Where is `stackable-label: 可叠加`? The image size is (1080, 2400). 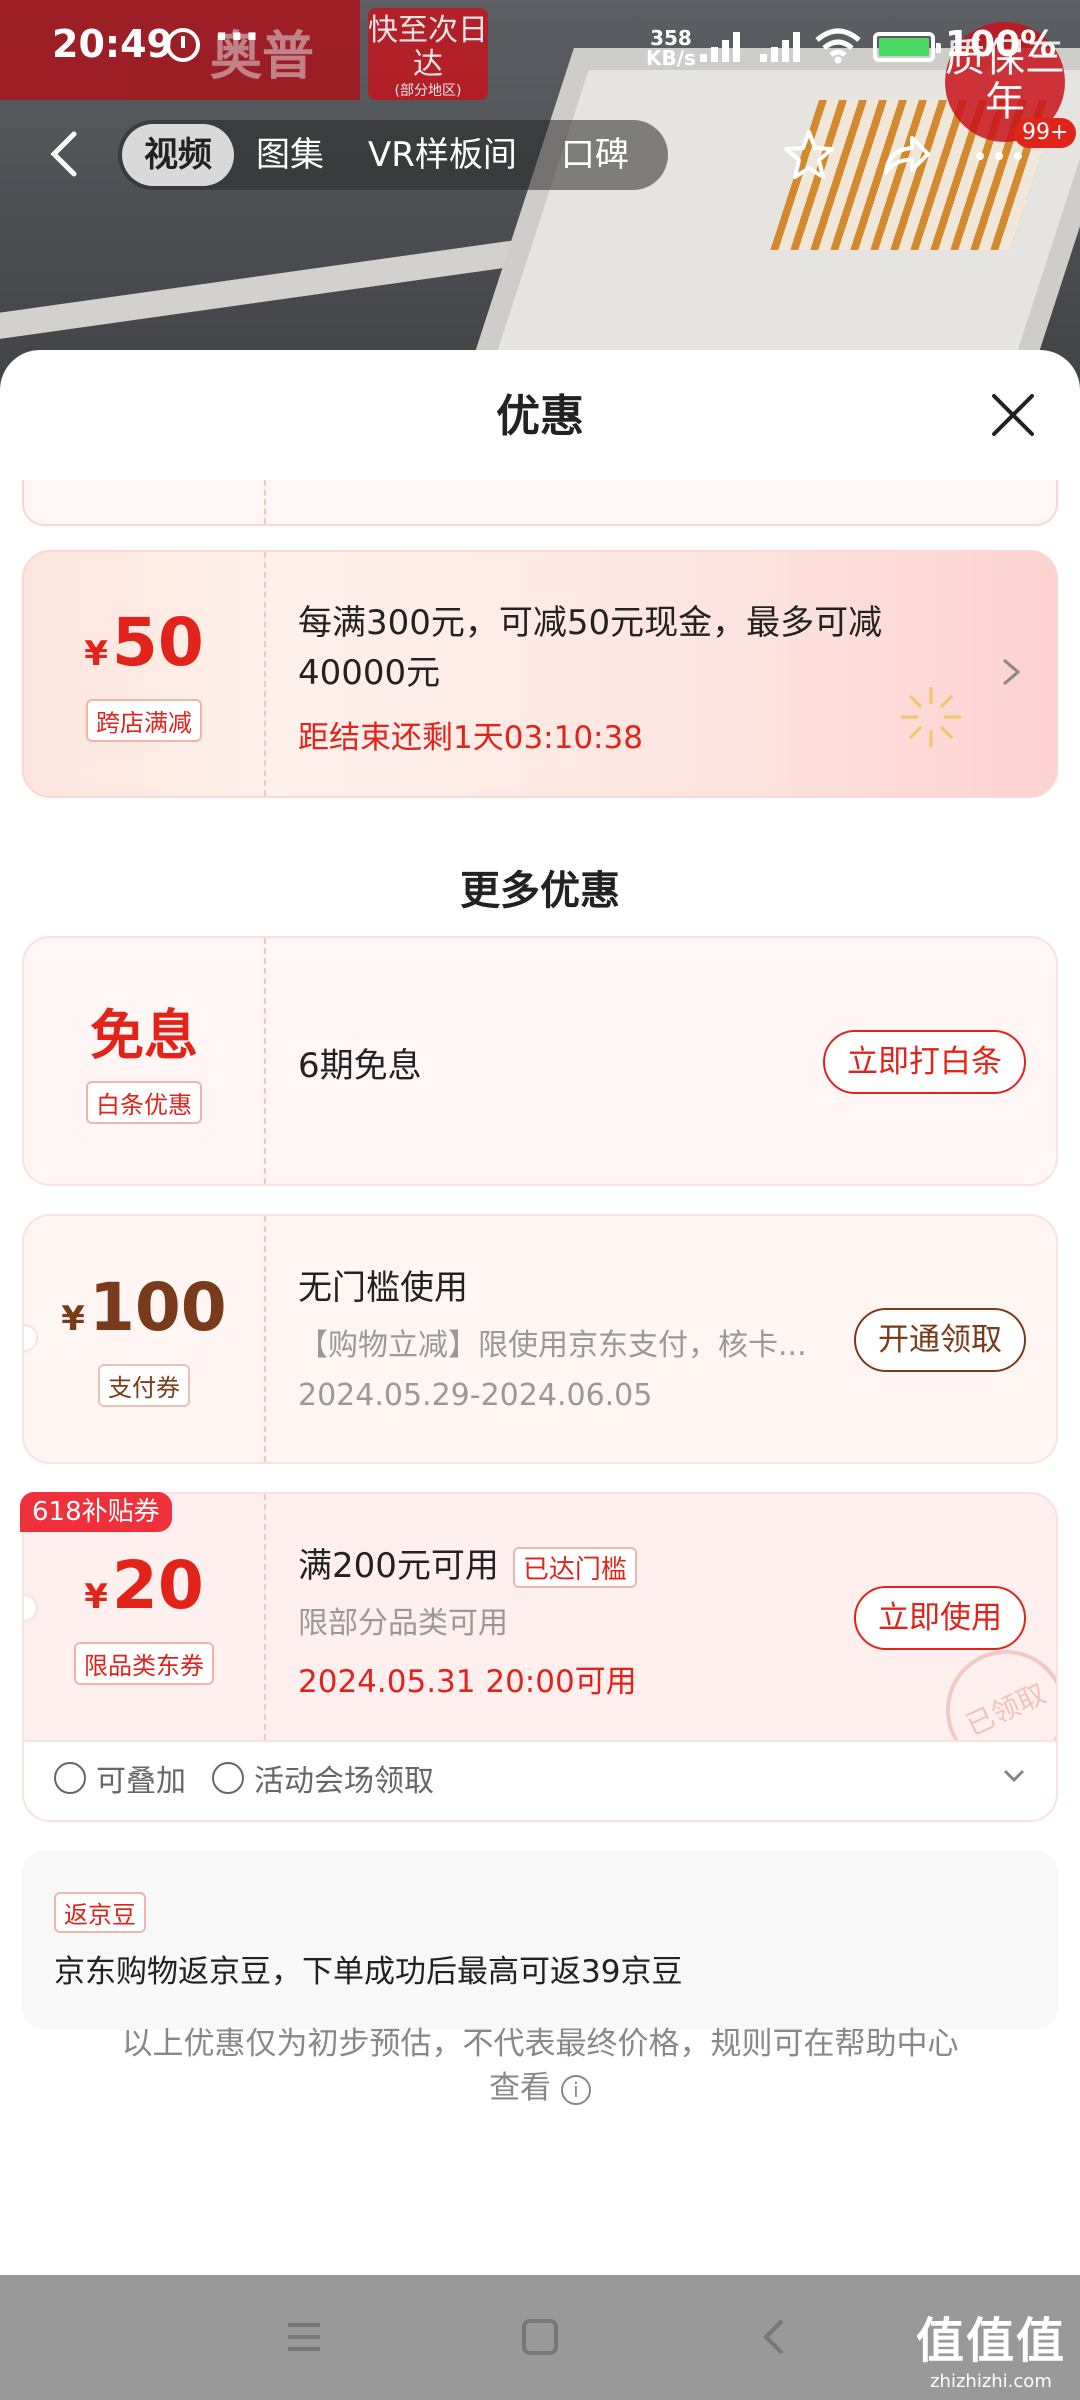 stackable-label: 可叠加 is located at coordinates (141, 1781).